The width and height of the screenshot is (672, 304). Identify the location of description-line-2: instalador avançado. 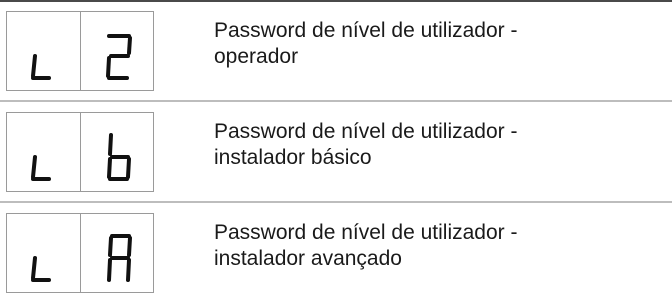
(308, 258).